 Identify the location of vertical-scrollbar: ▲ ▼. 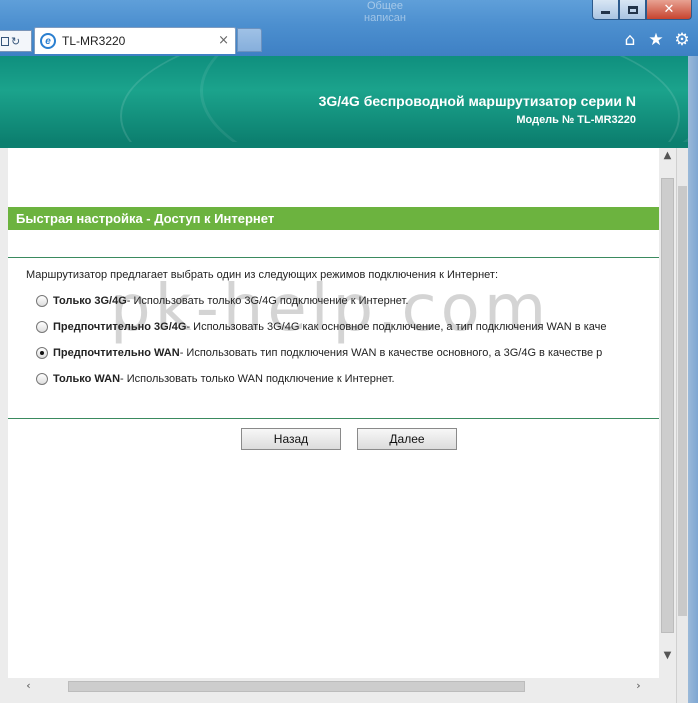
(667, 413).